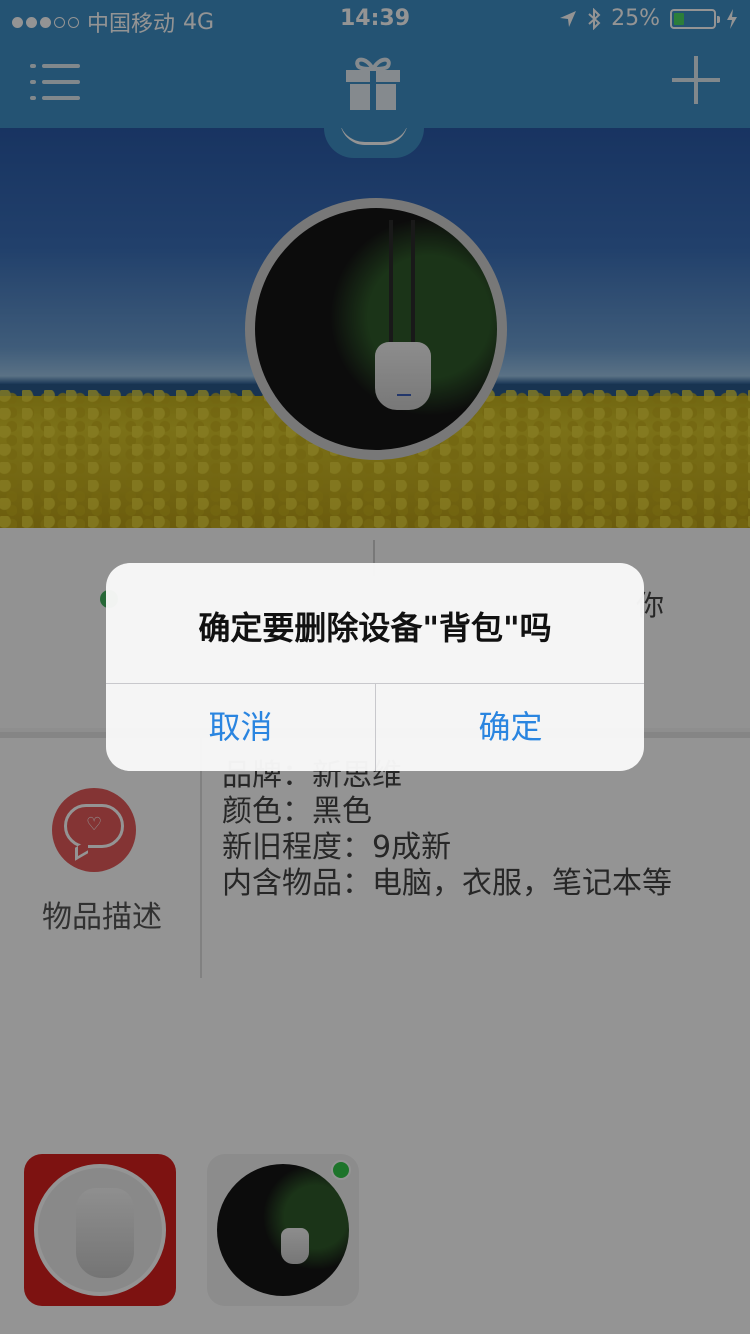  I want to click on dialog-message: 确定要删除设备"背包"吗, so click(375, 628).